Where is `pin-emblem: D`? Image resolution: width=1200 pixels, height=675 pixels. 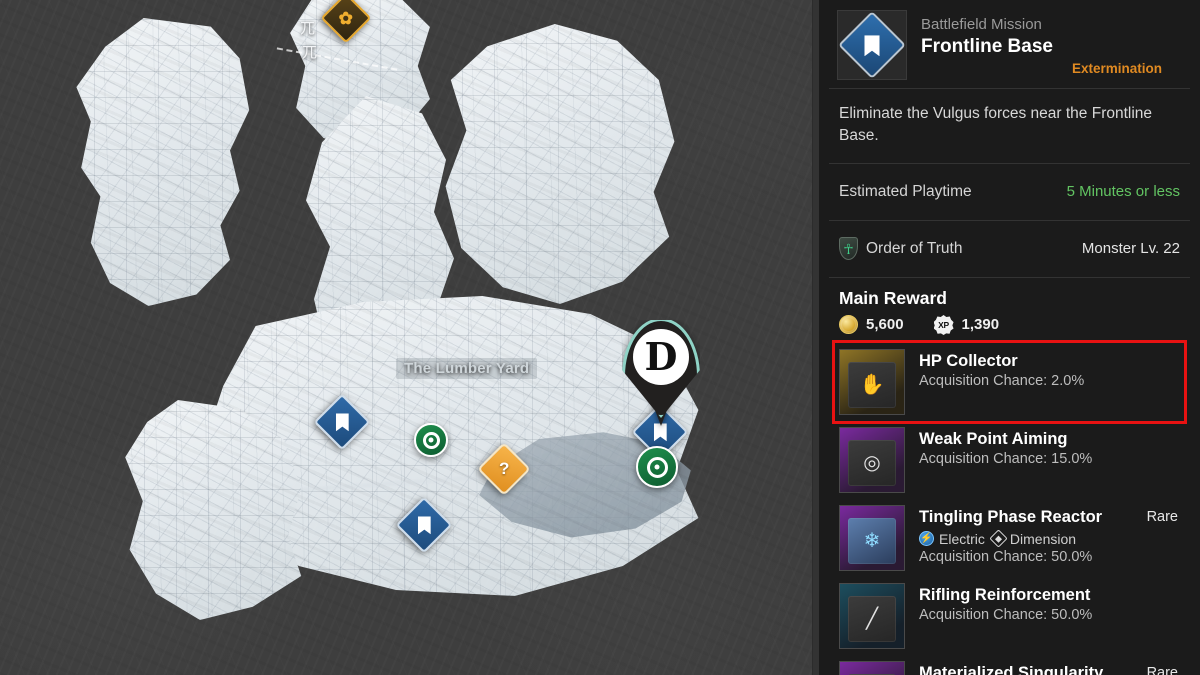 pin-emblem: D is located at coordinates (661, 357).